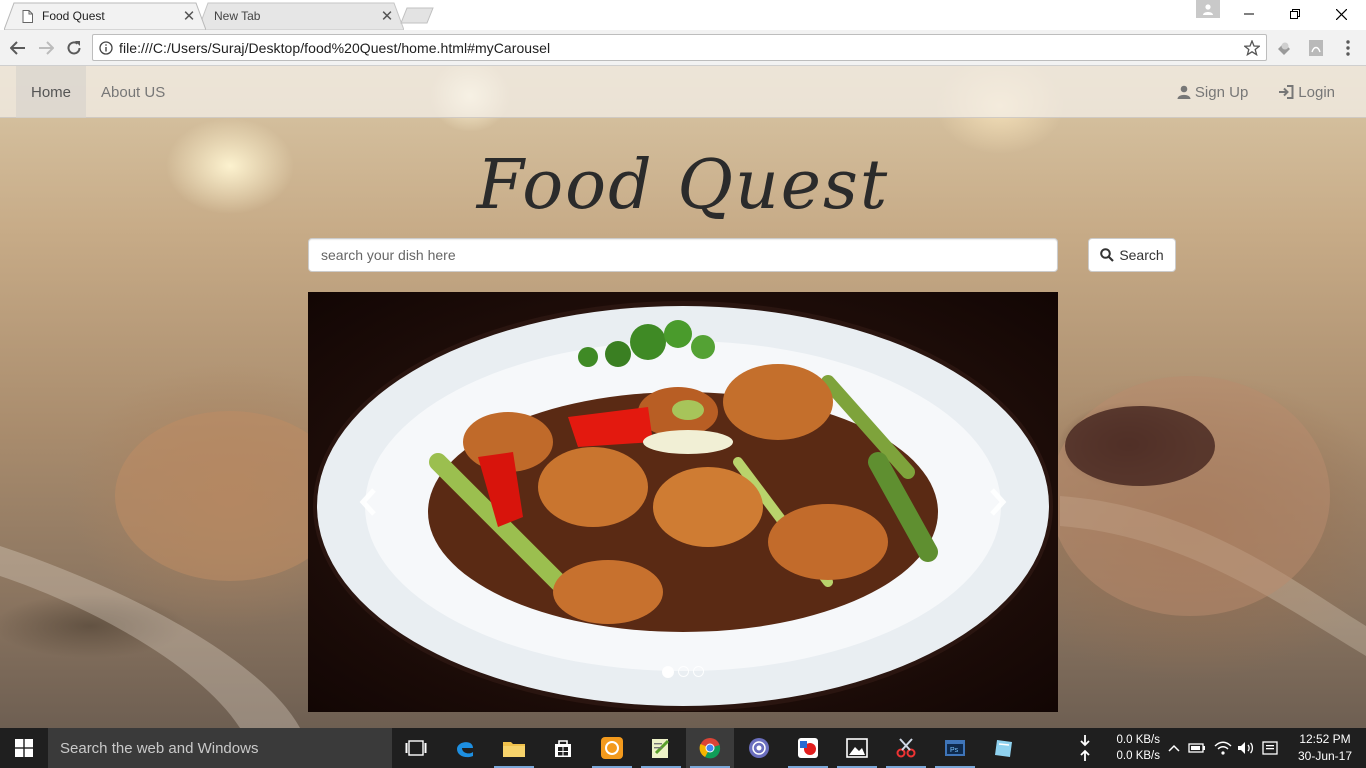 This screenshot has height=768, width=1366. Describe the element at coordinates (710, 748) in the screenshot. I see `chrome-icon` at that location.